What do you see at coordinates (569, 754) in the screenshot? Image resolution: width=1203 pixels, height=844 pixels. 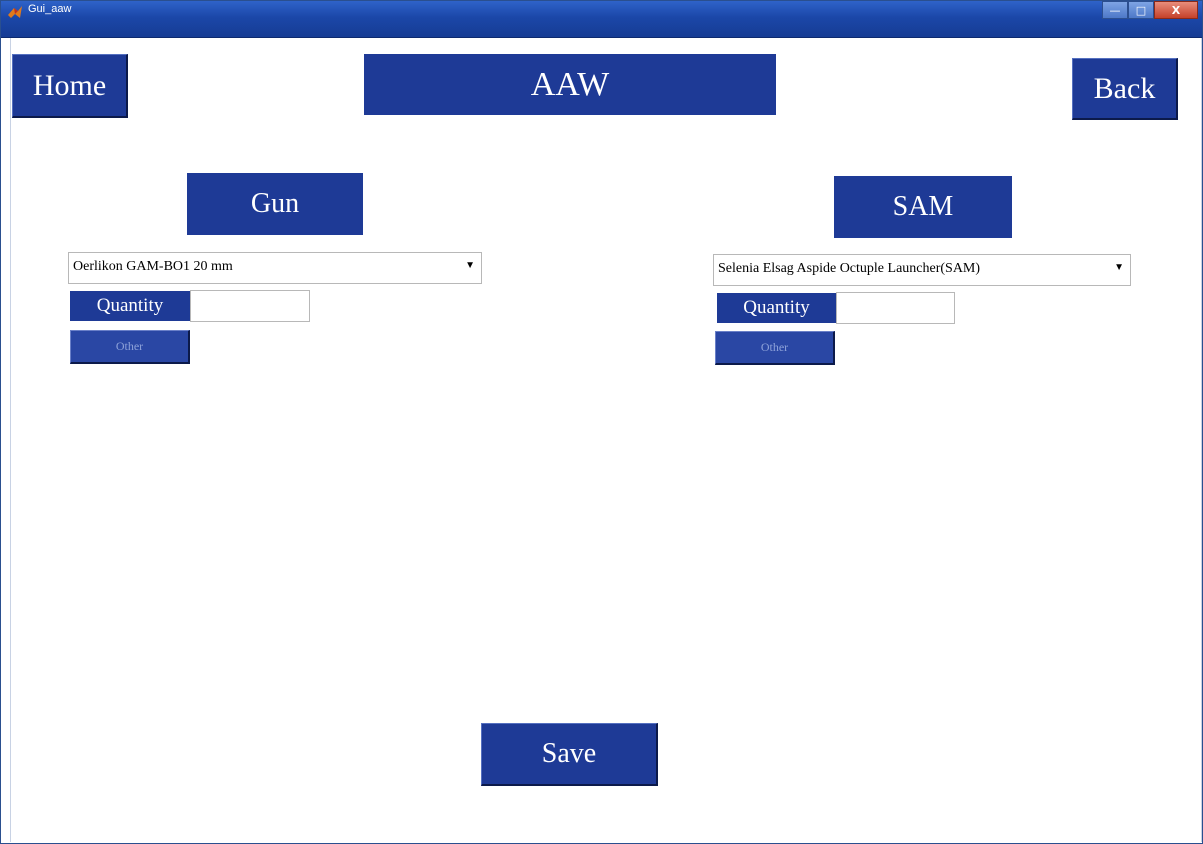 I see `save-button: Save` at bounding box center [569, 754].